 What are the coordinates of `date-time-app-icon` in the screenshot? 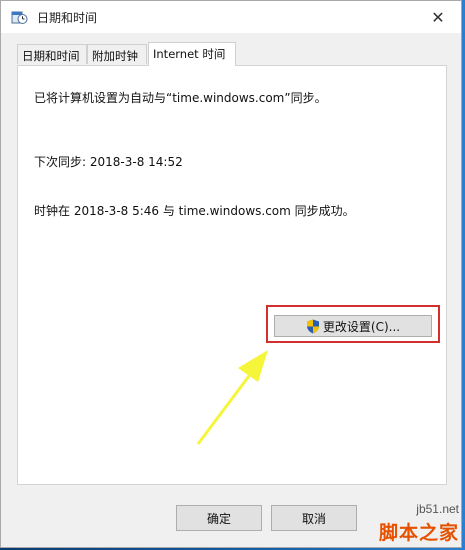 It's located at (19, 17).